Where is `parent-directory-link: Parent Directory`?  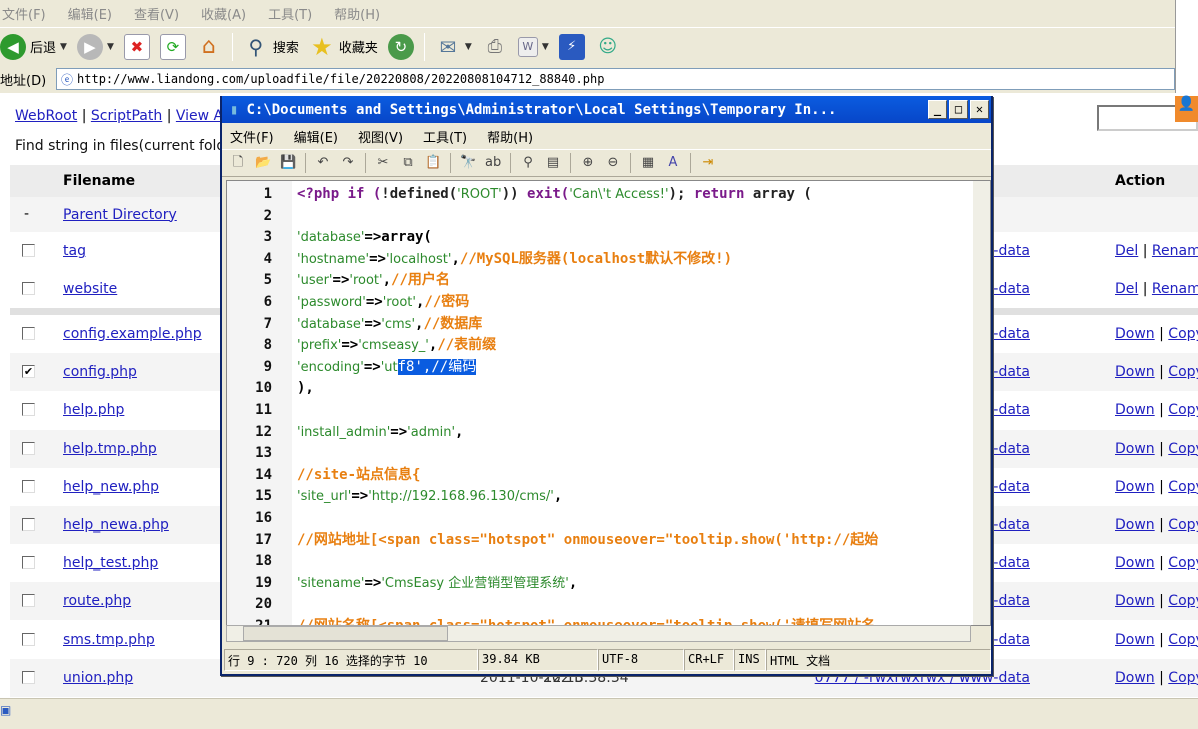
parent-directory-link: Parent Directory is located at coordinates (120, 215).